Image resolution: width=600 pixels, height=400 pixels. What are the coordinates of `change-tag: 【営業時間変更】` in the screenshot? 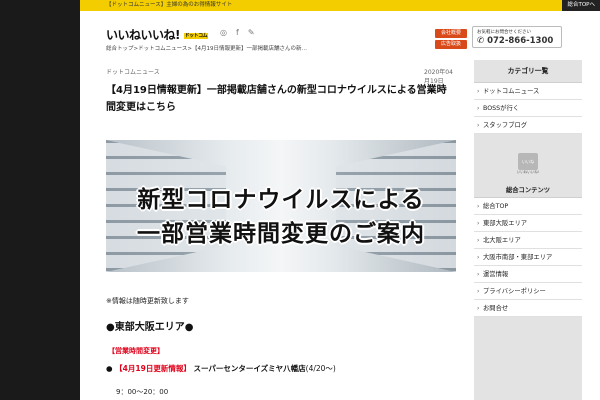 It's located at (136, 351).